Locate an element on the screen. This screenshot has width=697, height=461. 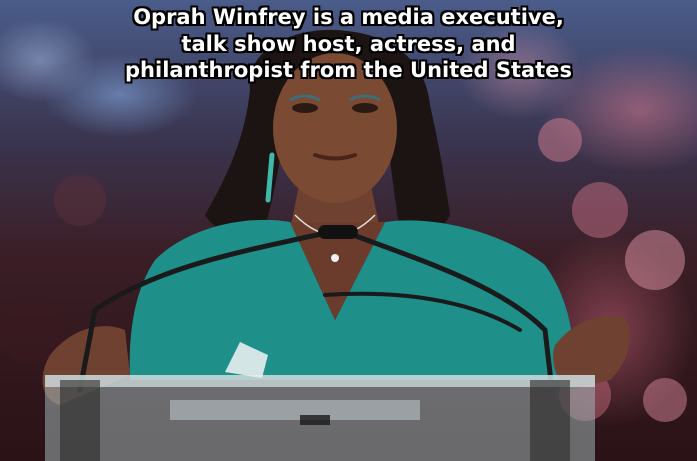
necklace-pendant is located at coordinates (335, 258).